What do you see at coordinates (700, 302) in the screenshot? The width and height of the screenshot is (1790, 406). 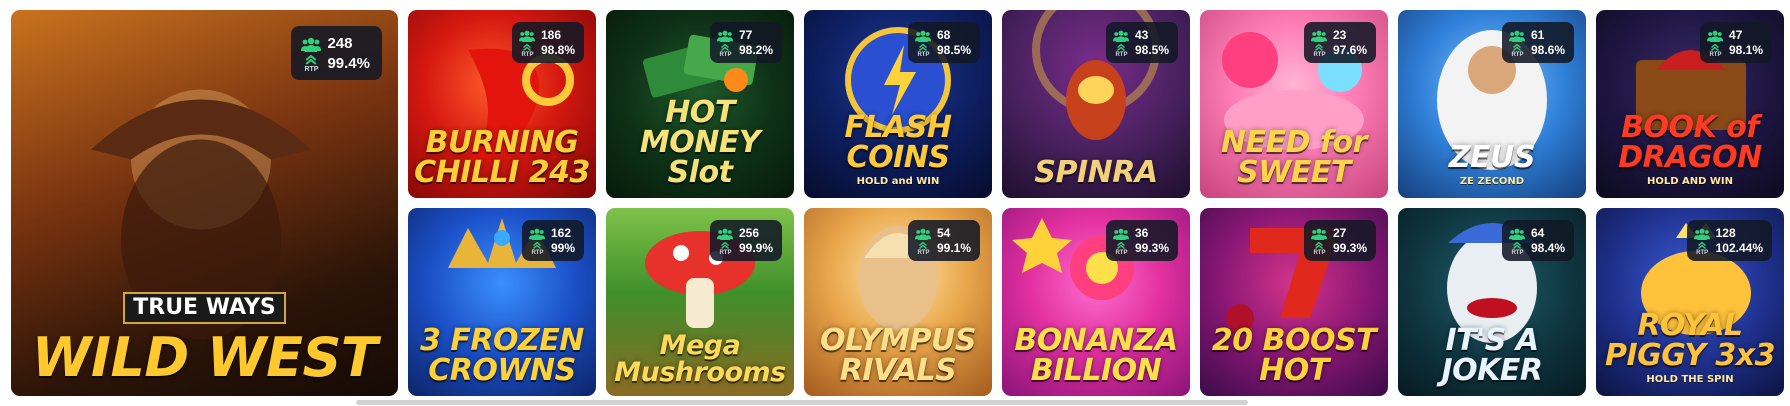 I see `game-tile-mega-mushrooms: 256 RTP 99.9% Mega Mushrooms` at bounding box center [700, 302].